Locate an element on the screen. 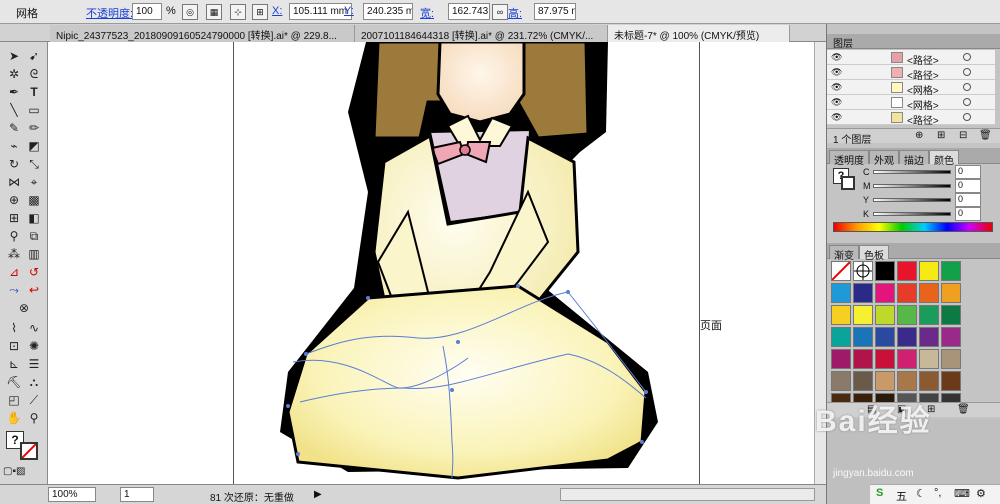 This screenshot has width=1000, height=504. tab-stroke: 描边 is located at coordinates (914, 158).